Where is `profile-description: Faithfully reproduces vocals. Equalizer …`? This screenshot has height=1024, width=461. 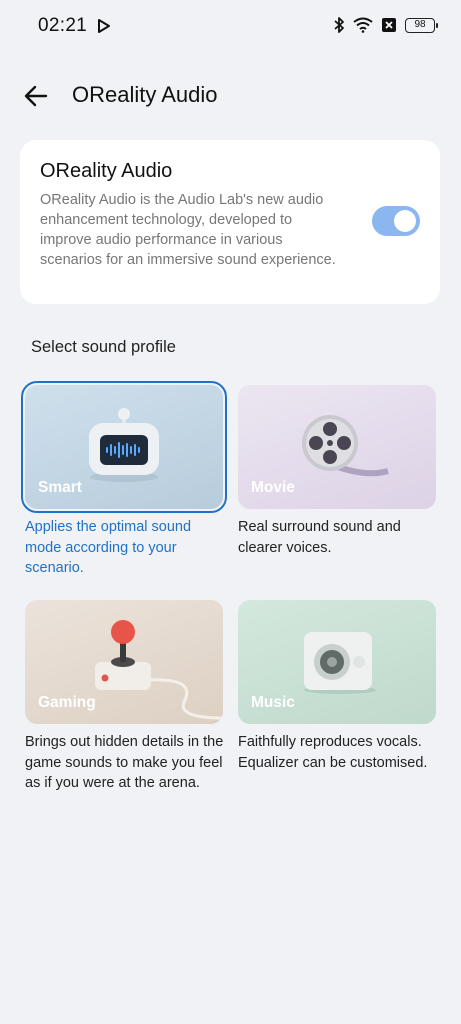
profile-description: Faithfully reproduces vocals. Equalizer … is located at coordinates (333, 752).